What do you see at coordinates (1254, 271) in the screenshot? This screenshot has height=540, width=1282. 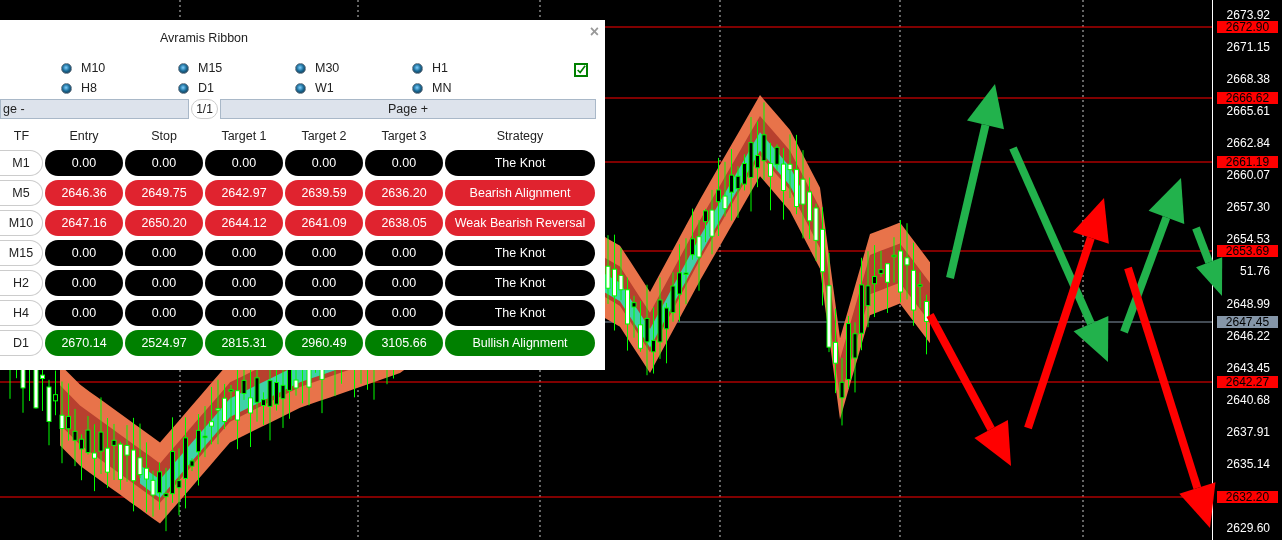 I see `price-label: 51.76` at bounding box center [1254, 271].